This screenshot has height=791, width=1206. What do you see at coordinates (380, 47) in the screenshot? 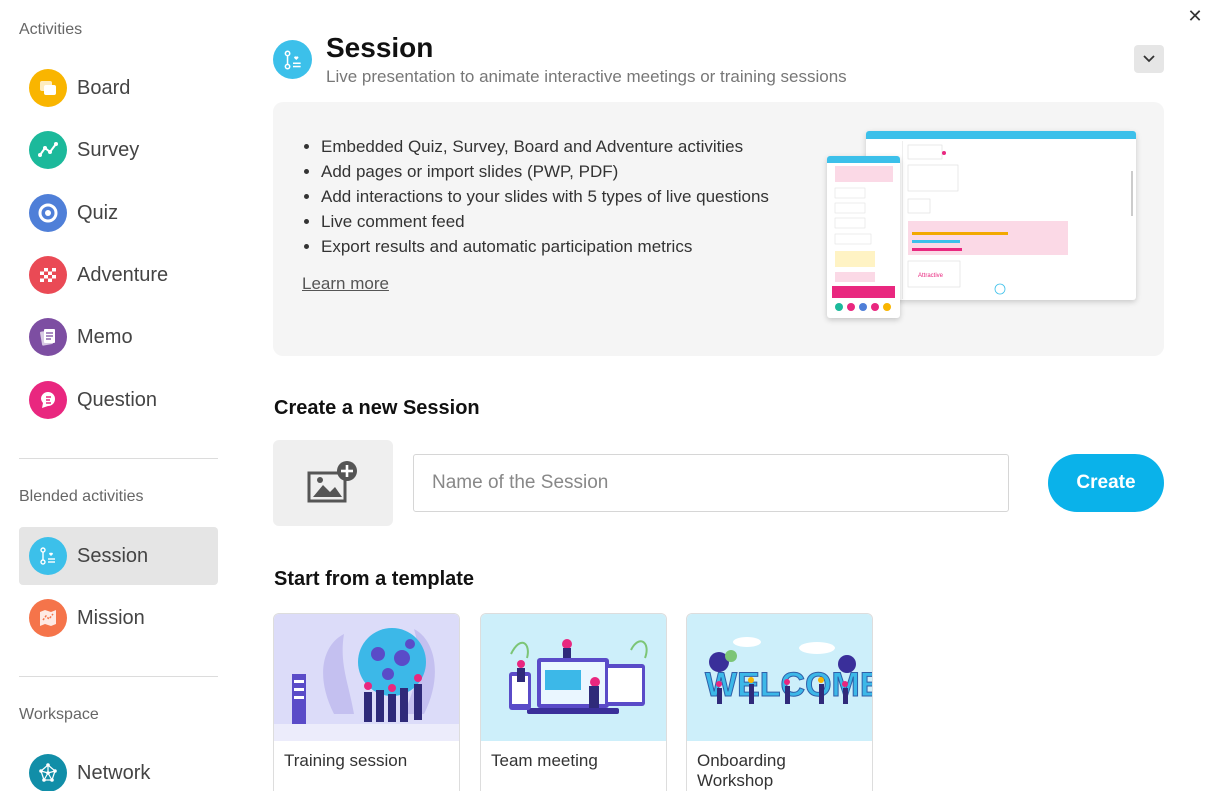
I see `page-title: Session` at bounding box center [380, 47].